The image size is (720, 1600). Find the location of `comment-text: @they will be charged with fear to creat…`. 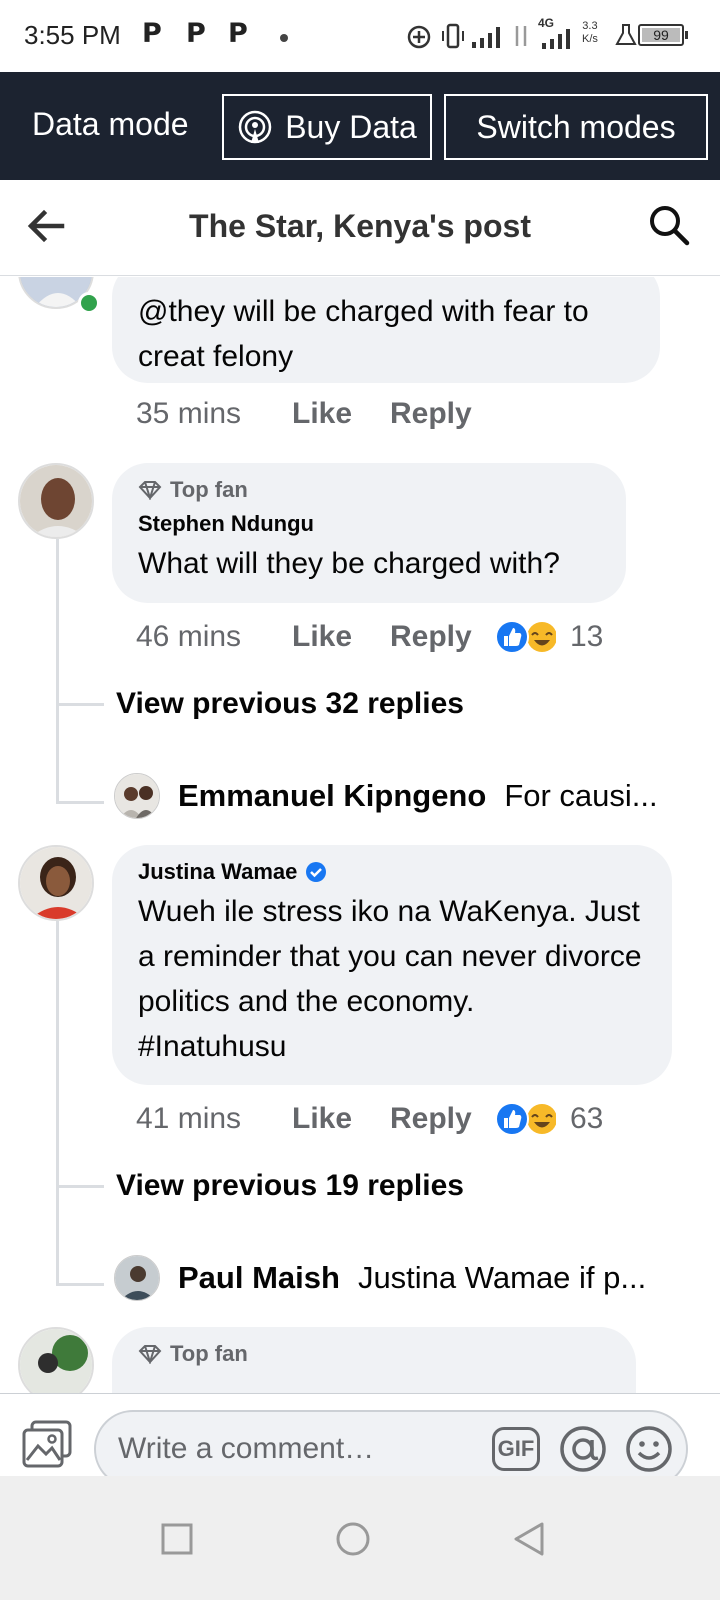

comment-text: @they will be charged with fear to creat… is located at coordinates (363, 334).